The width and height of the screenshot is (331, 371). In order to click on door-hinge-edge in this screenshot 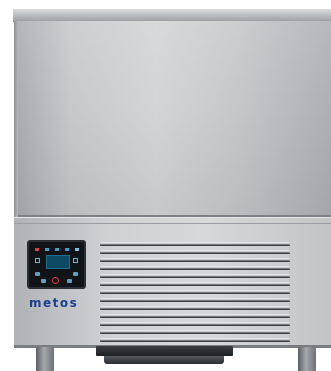, I will do `click(16, 119)`.